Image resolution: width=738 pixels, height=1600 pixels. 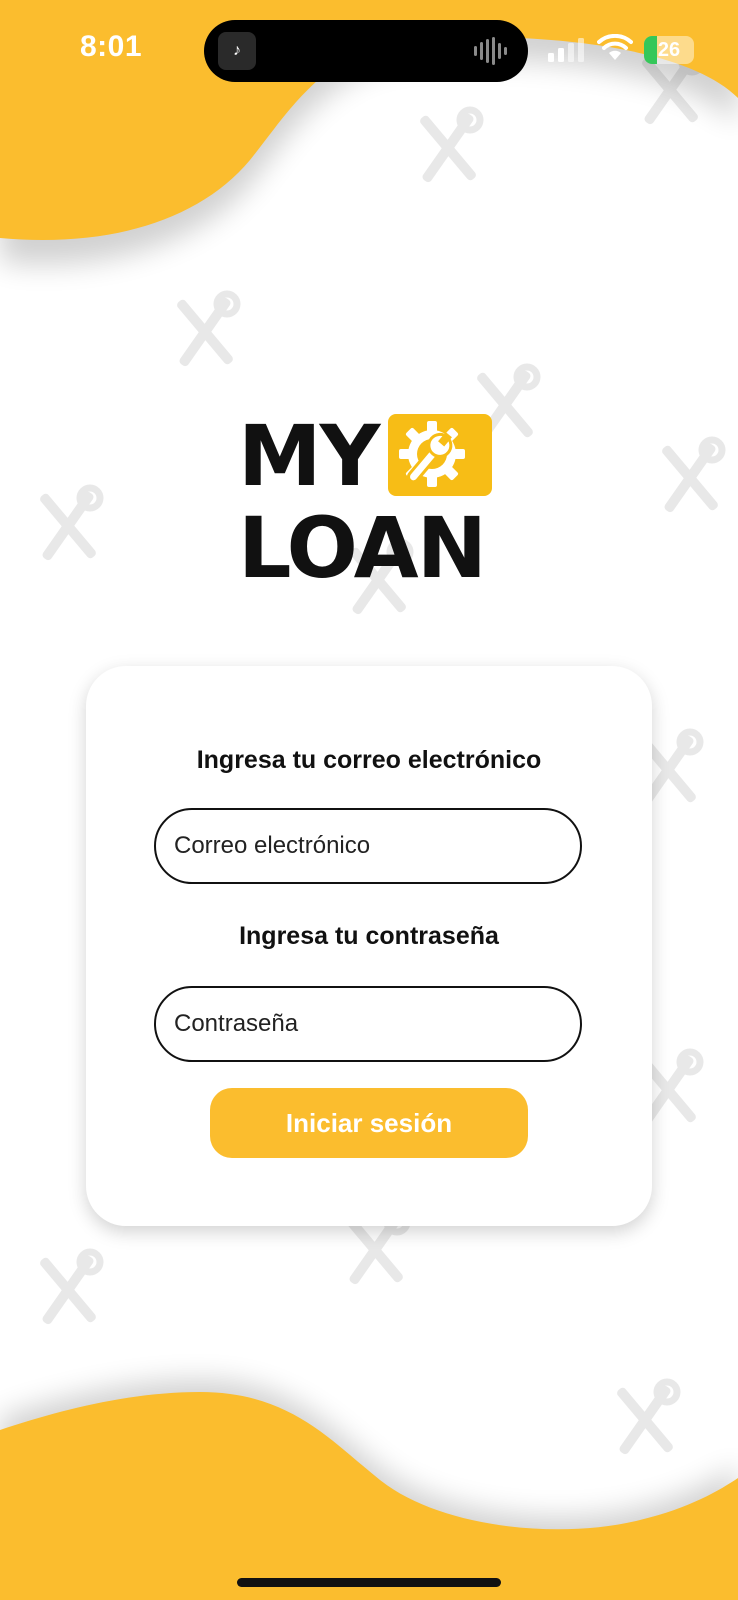 What do you see at coordinates (369, 1123) in the screenshot?
I see `login-button: Iniciar sesión` at bounding box center [369, 1123].